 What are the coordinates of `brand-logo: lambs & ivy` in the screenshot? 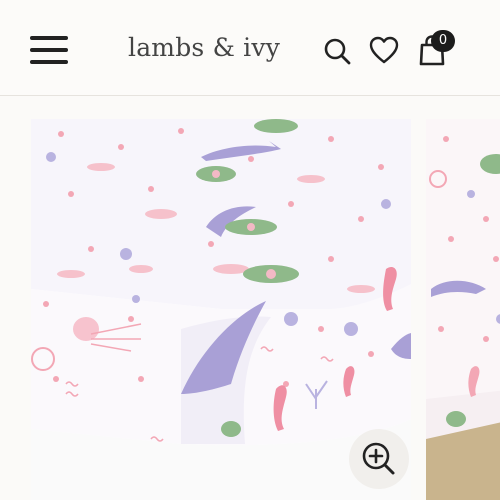 It's located at (204, 47).